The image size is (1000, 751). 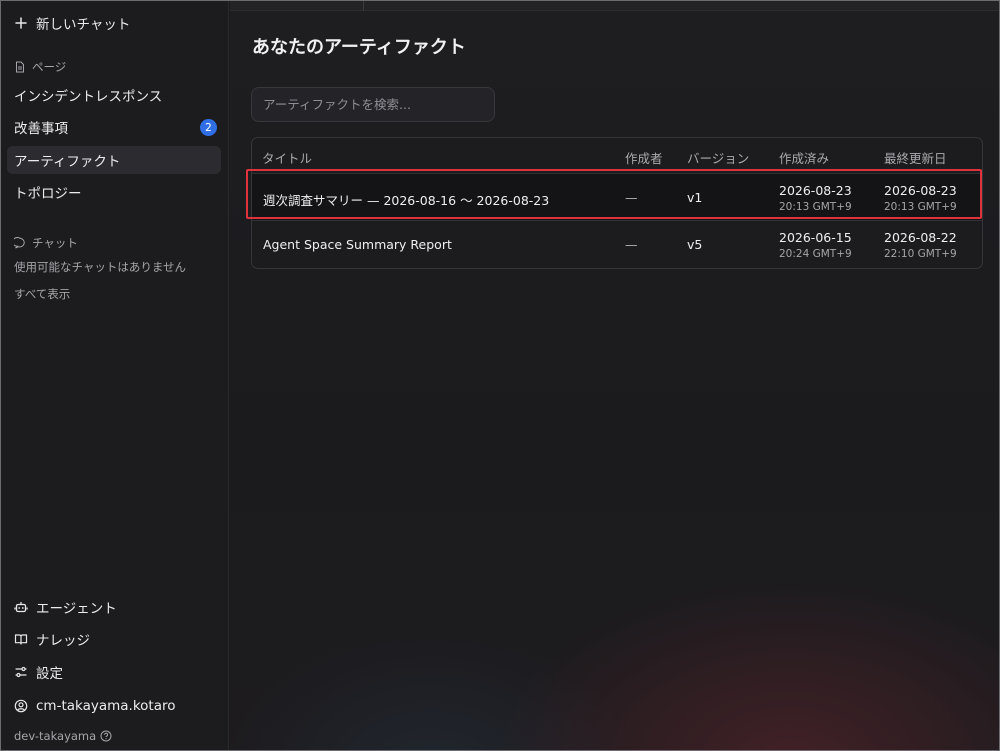 What do you see at coordinates (695, 197) in the screenshot?
I see `artifact-version: v1` at bounding box center [695, 197].